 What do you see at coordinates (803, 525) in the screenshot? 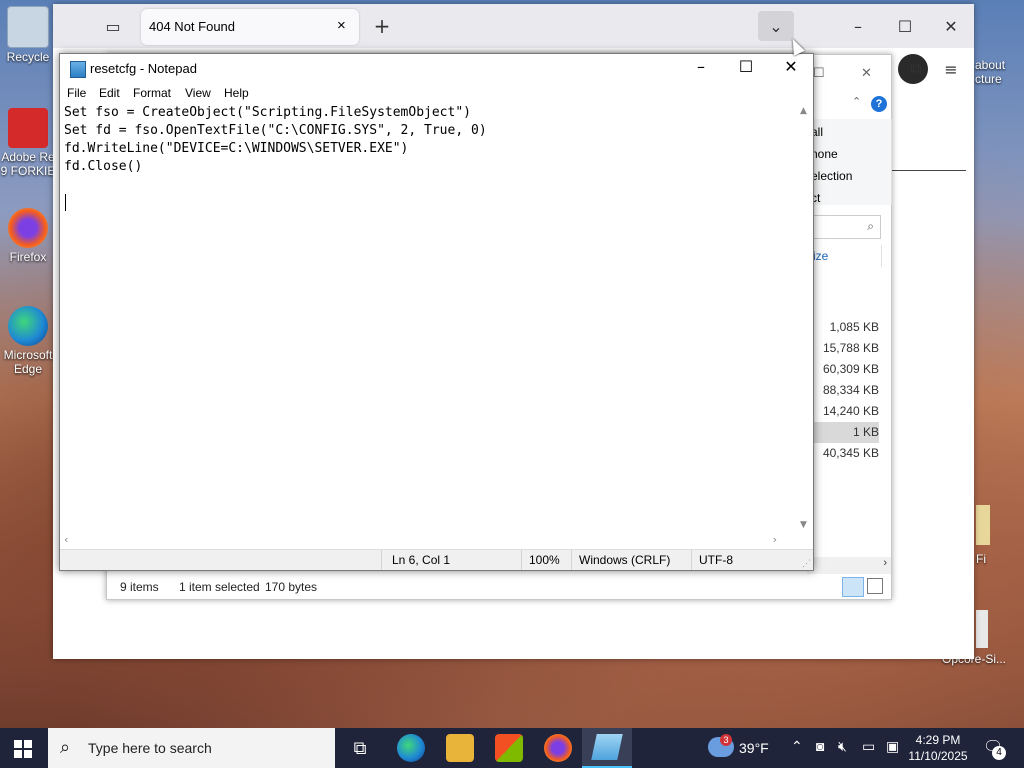
I see `scroll-down-icon: ▼` at bounding box center [803, 525].